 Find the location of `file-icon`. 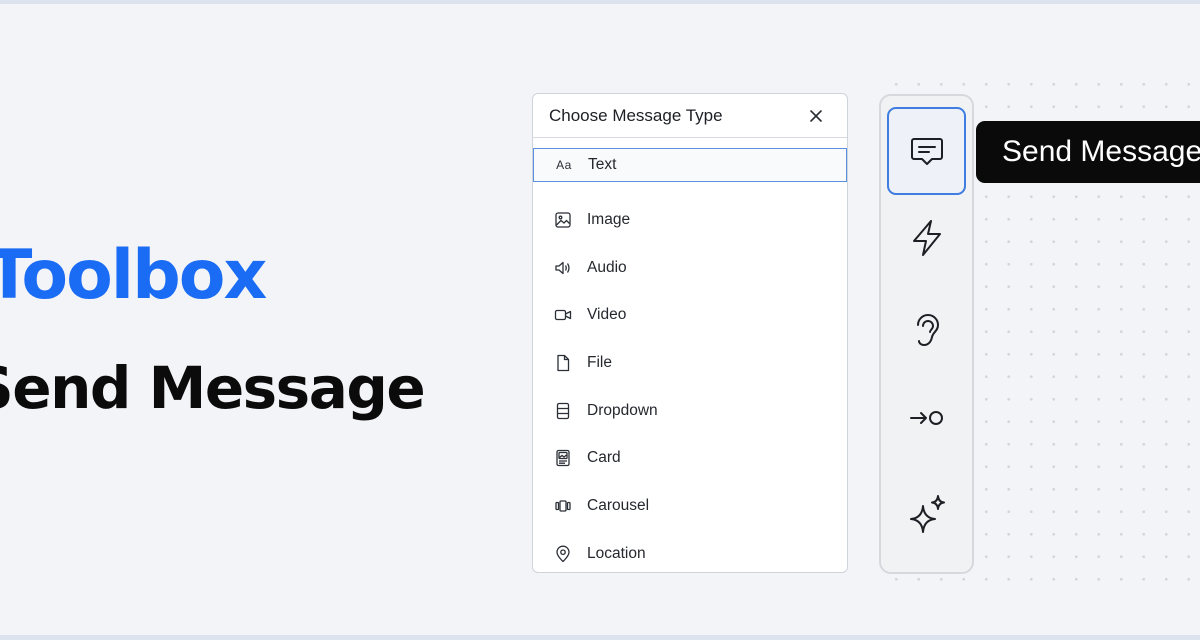

file-icon is located at coordinates (563, 363).